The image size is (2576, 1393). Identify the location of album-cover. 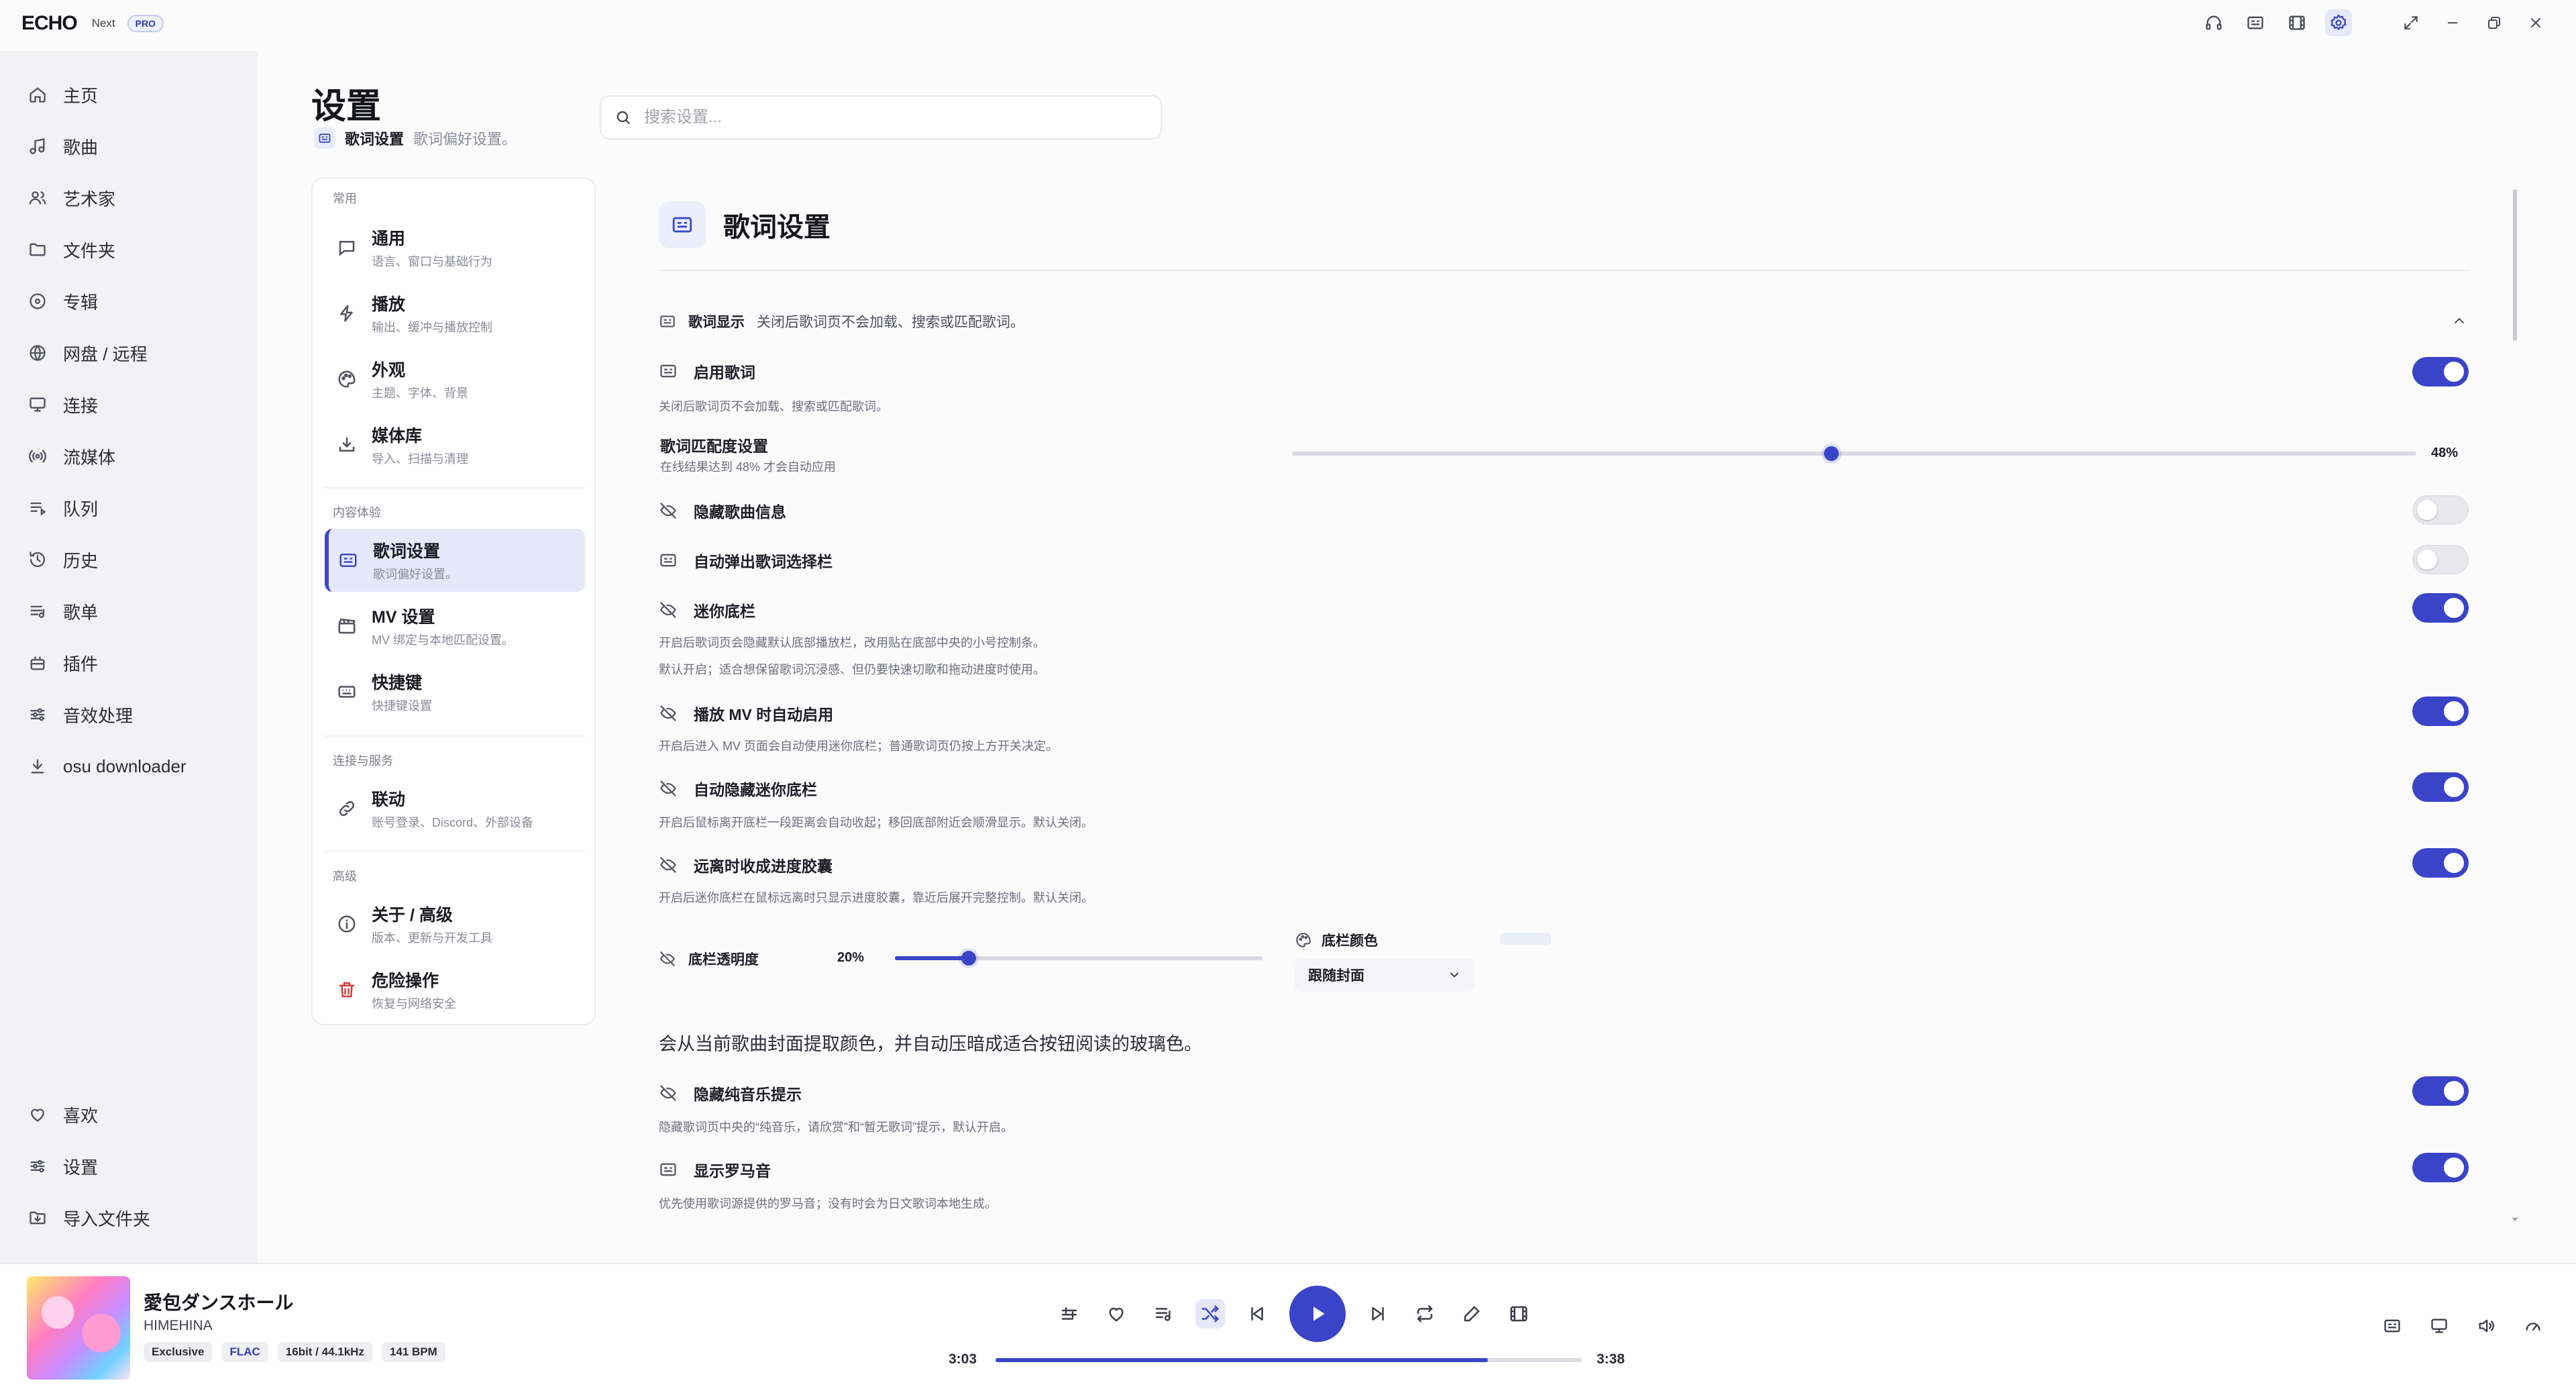
(78, 1328).